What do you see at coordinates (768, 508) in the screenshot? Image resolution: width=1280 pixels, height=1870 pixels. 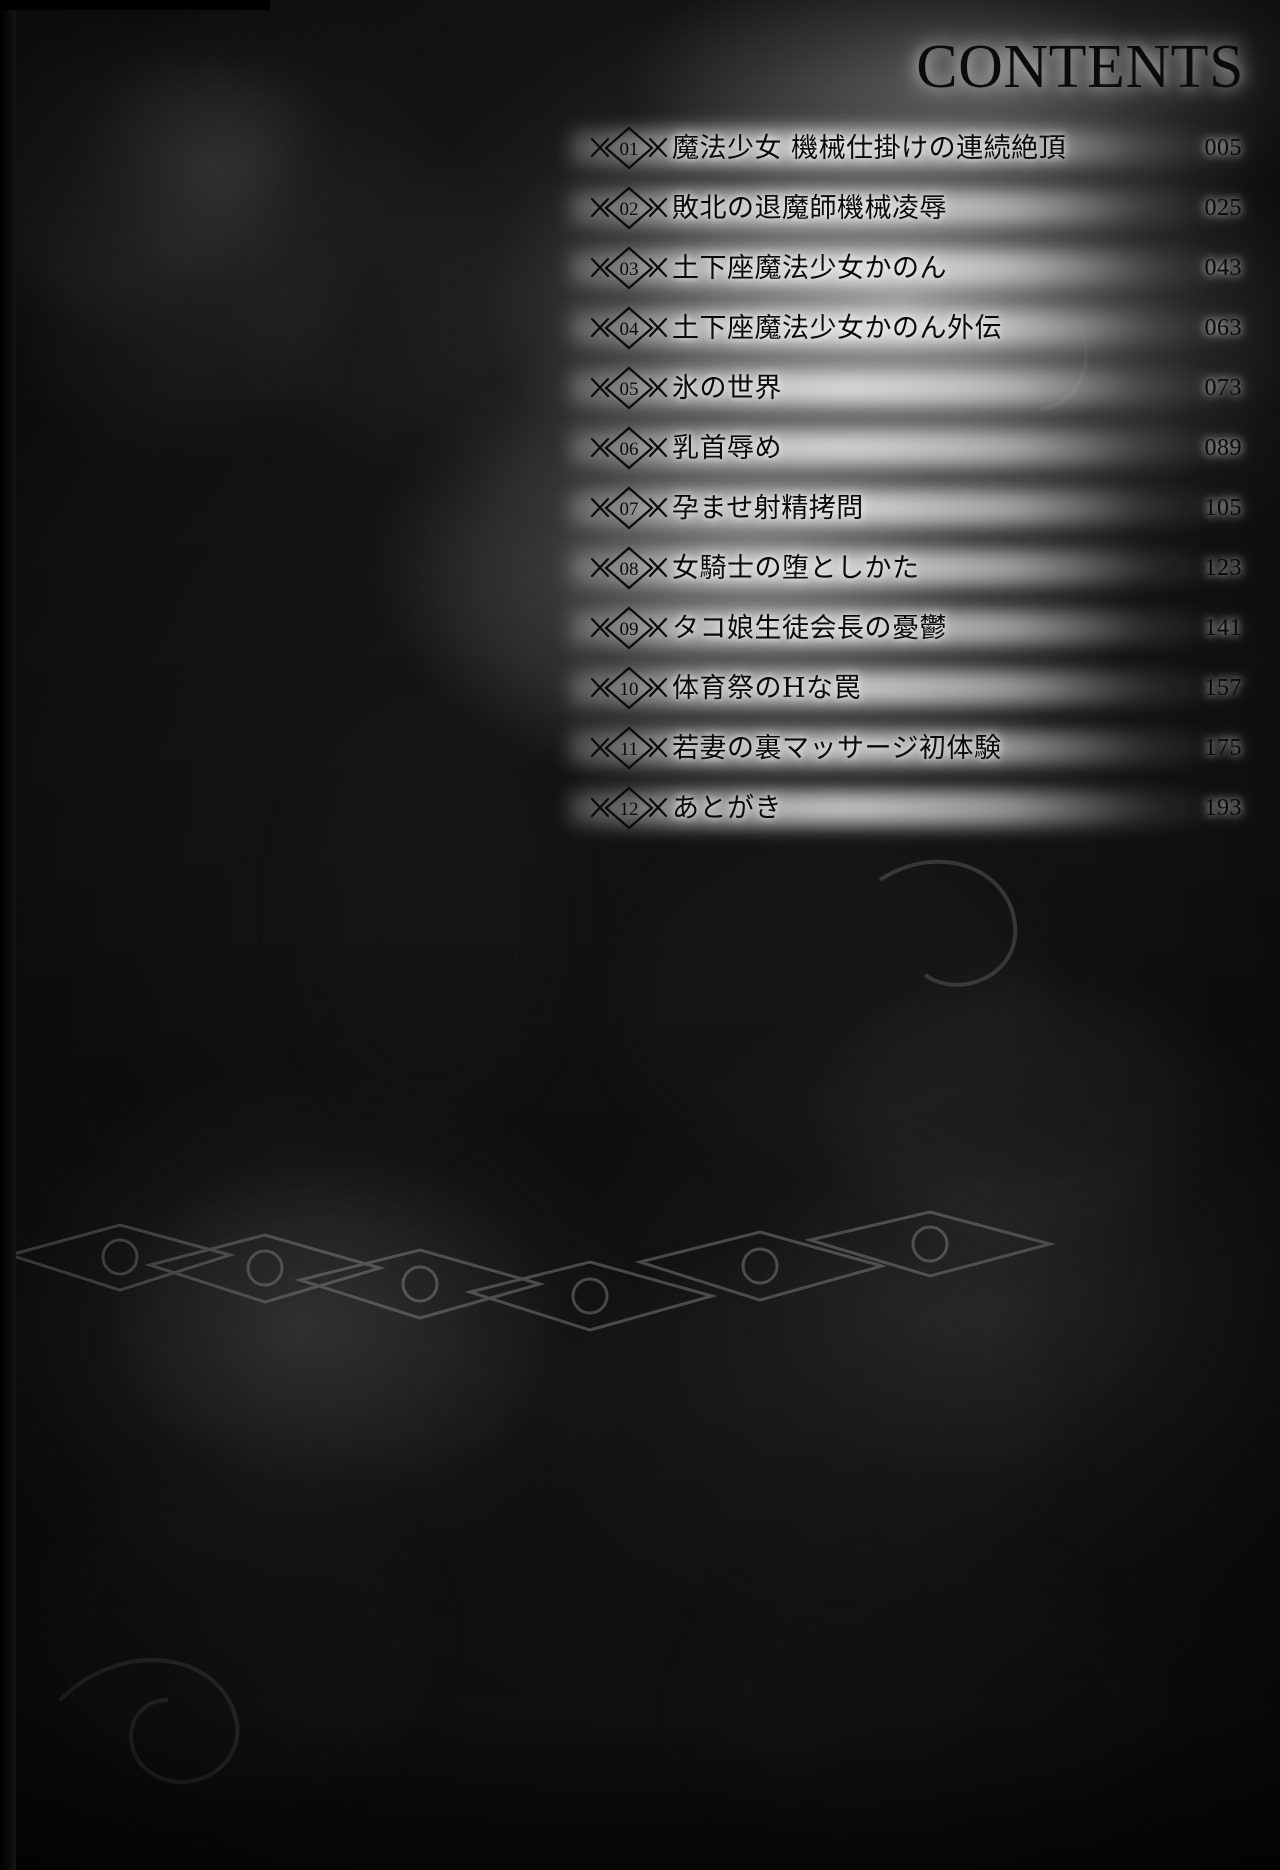 I see `toc-entry-title: 孕ませ射精拷問` at bounding box center [768, 508].